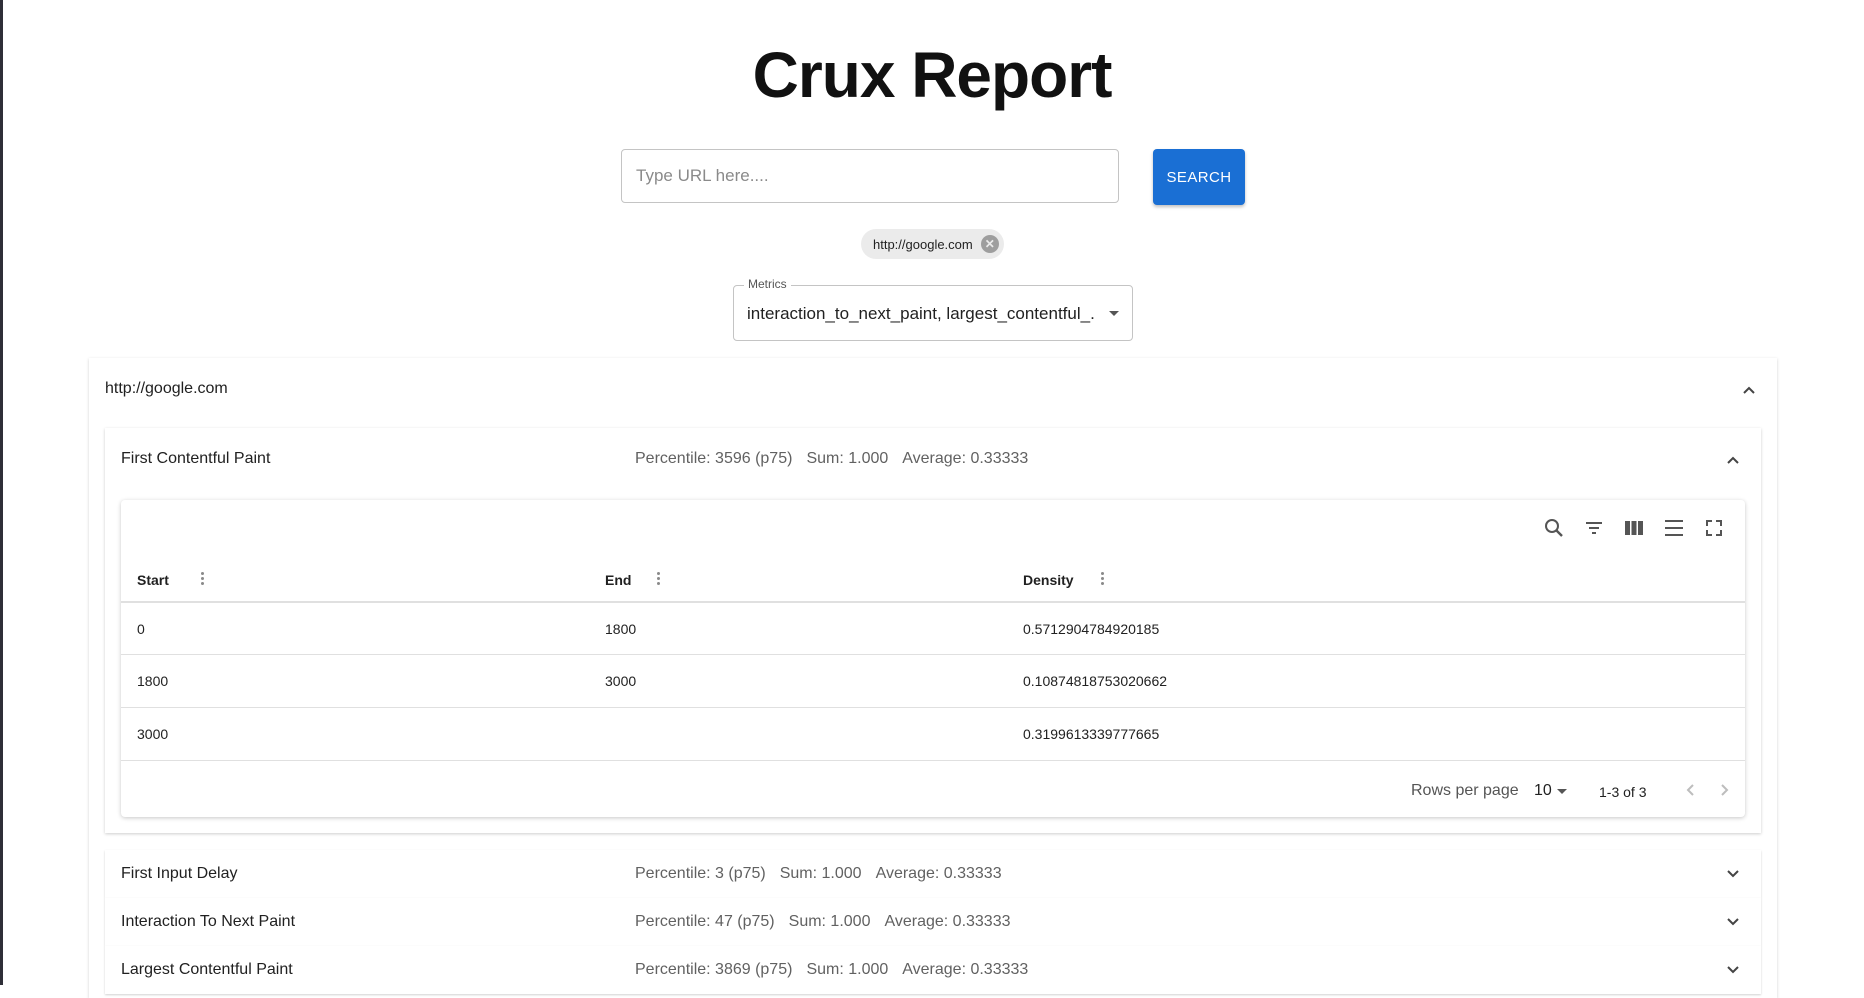 The image size is (1864, 998). What do you see at coordinates (179, 873) in the screenshot?
I see `metric-name: First Input Delay` at bounding box center [179, 873].